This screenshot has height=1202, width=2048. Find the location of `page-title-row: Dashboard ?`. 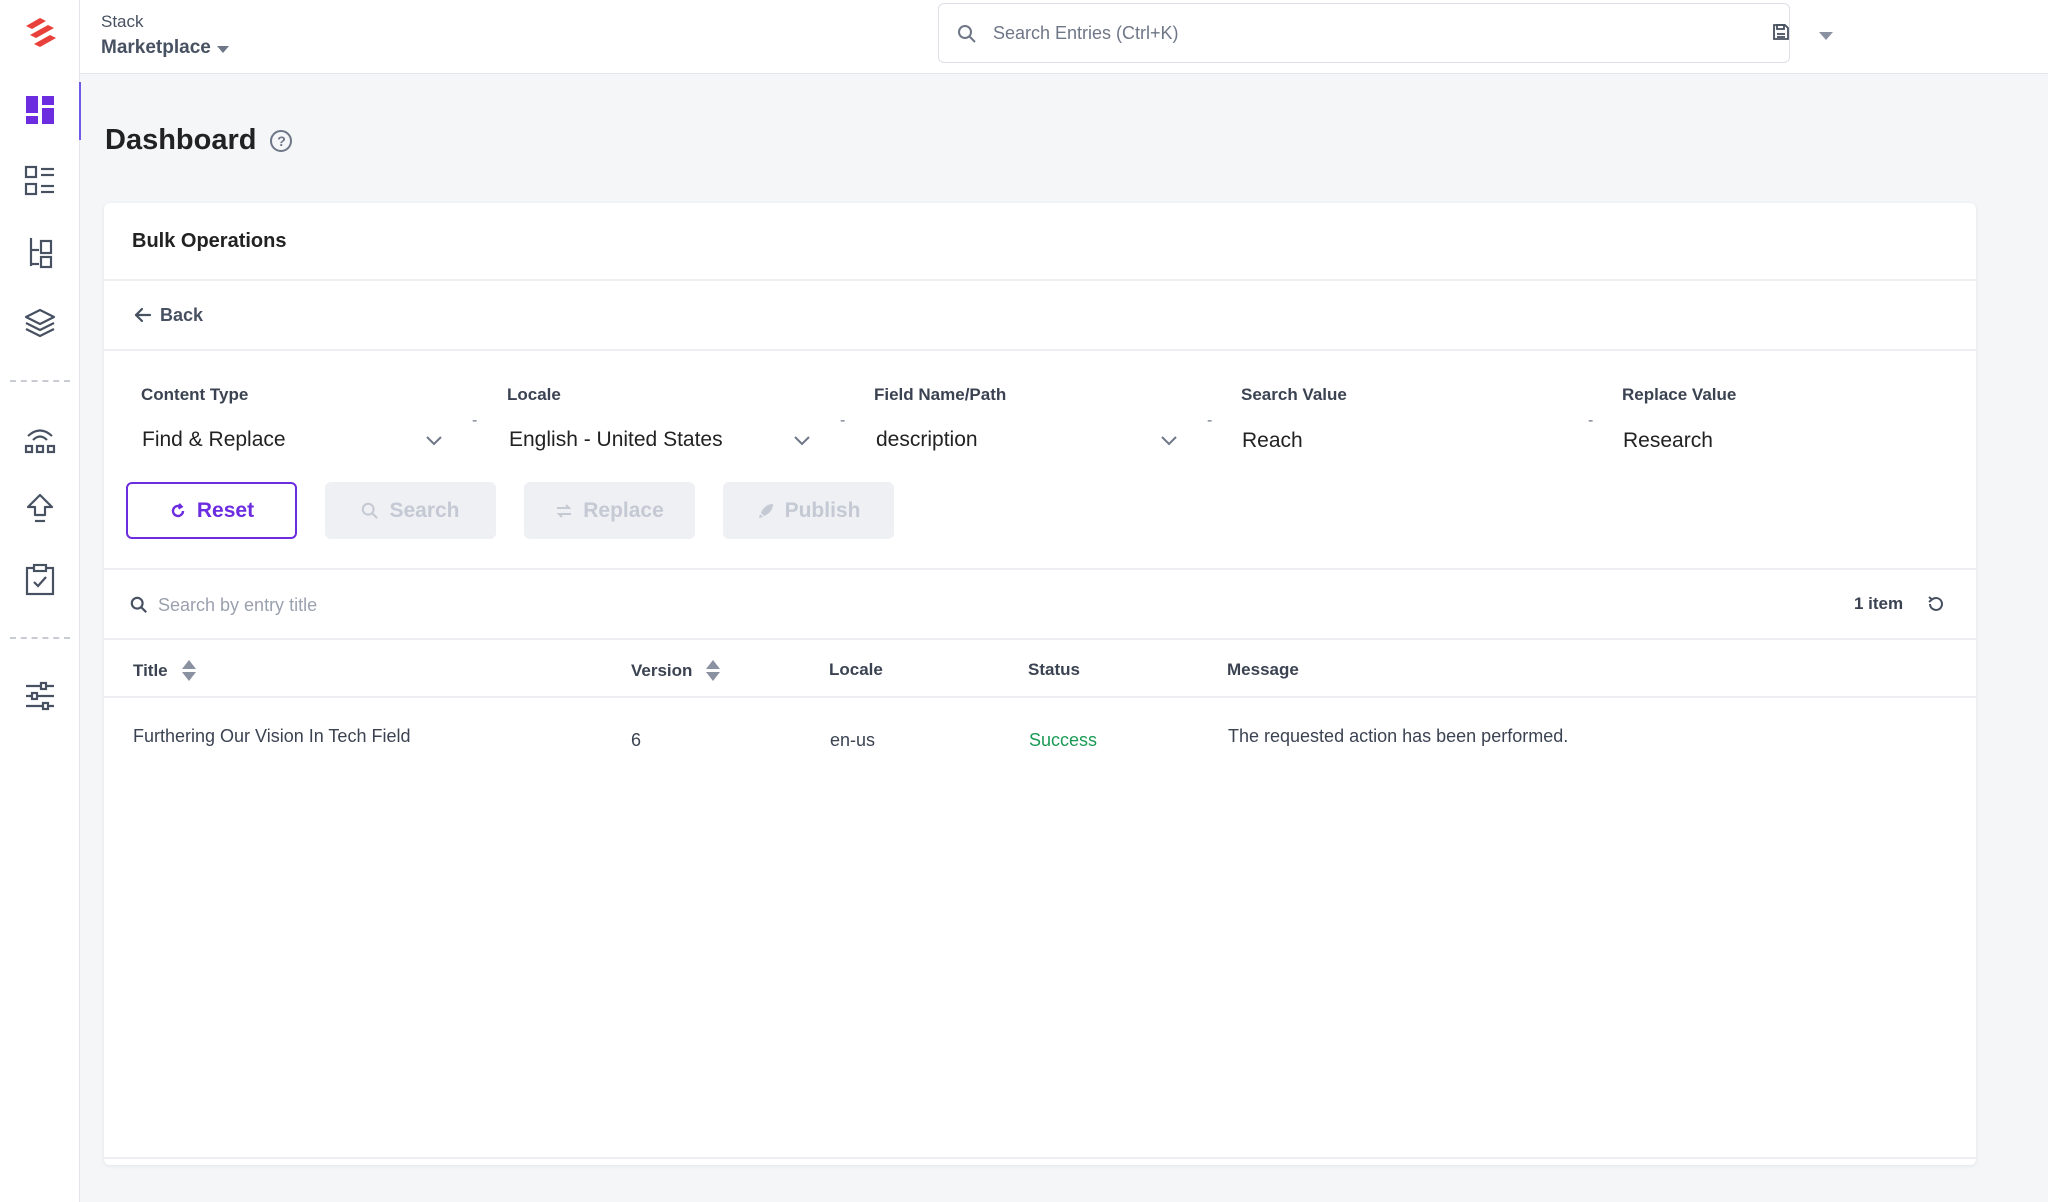

page-title-row: Dashboard ? is located at coordinates (199, 140).